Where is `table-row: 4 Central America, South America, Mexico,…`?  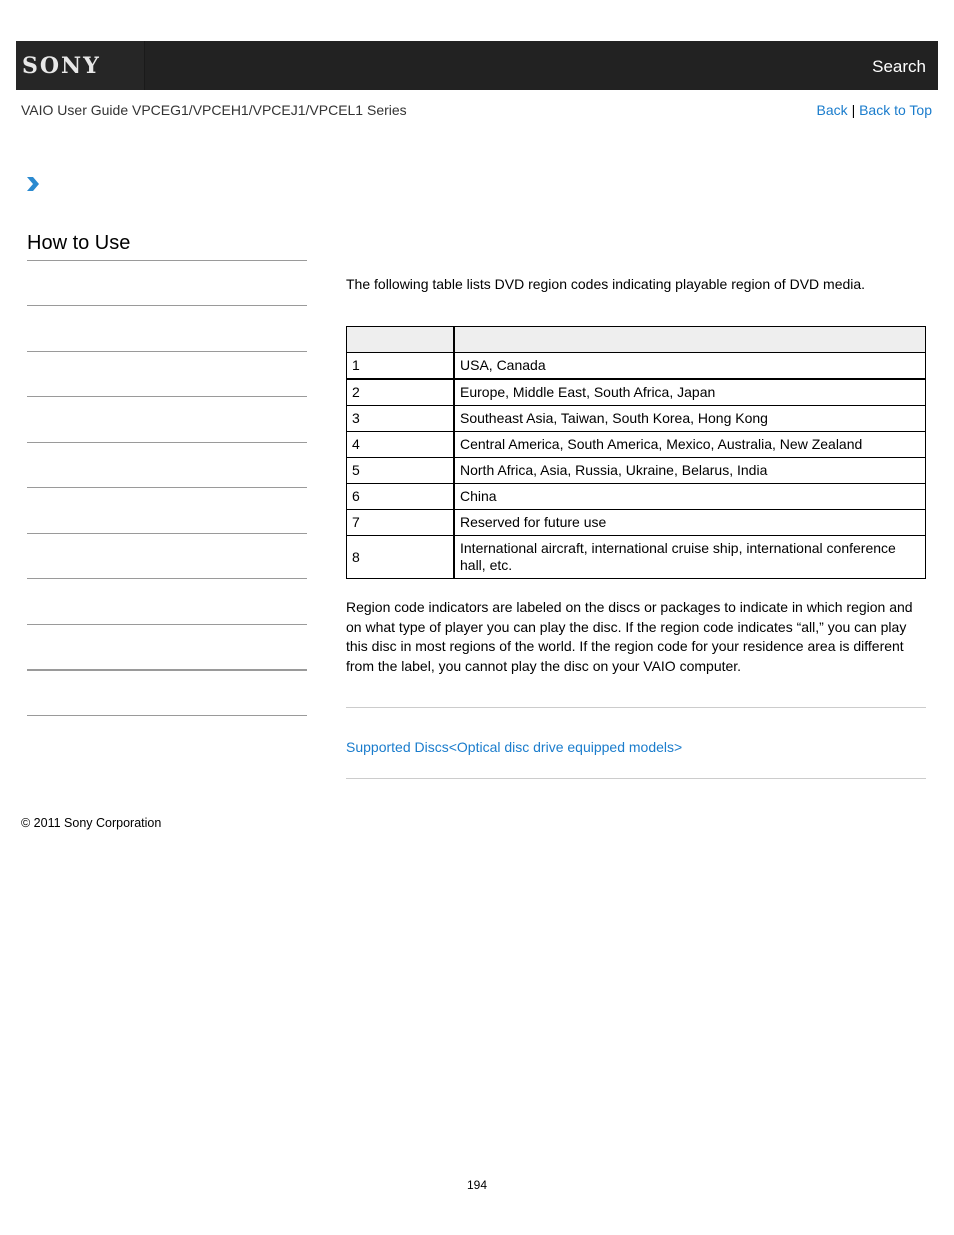
table-row: 4 Central America, South America, Mexico,… is located at coordinates (636, 444).